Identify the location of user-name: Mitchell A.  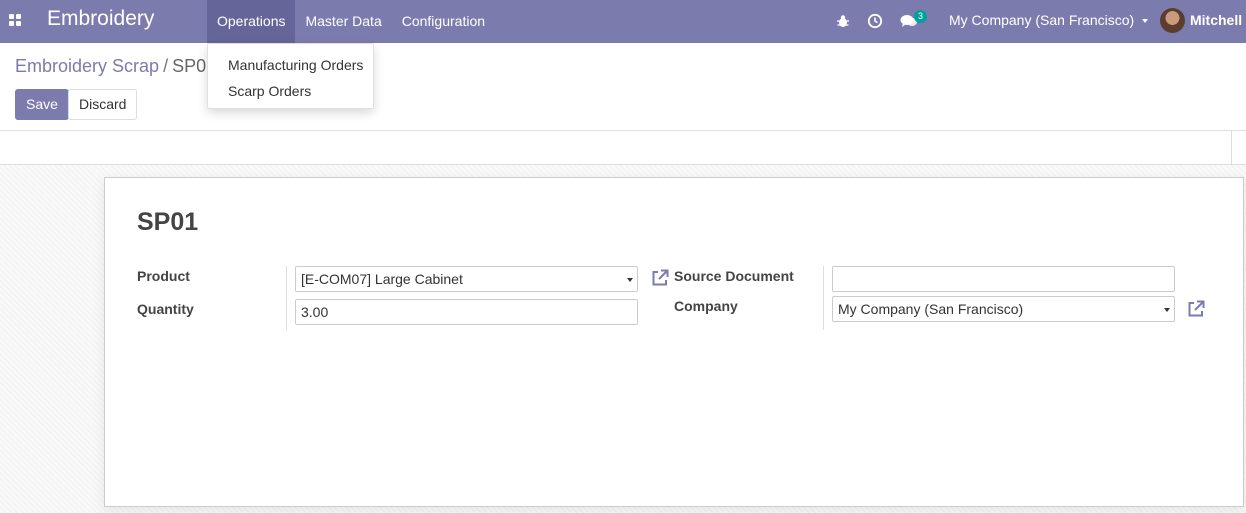
(1218, 20).